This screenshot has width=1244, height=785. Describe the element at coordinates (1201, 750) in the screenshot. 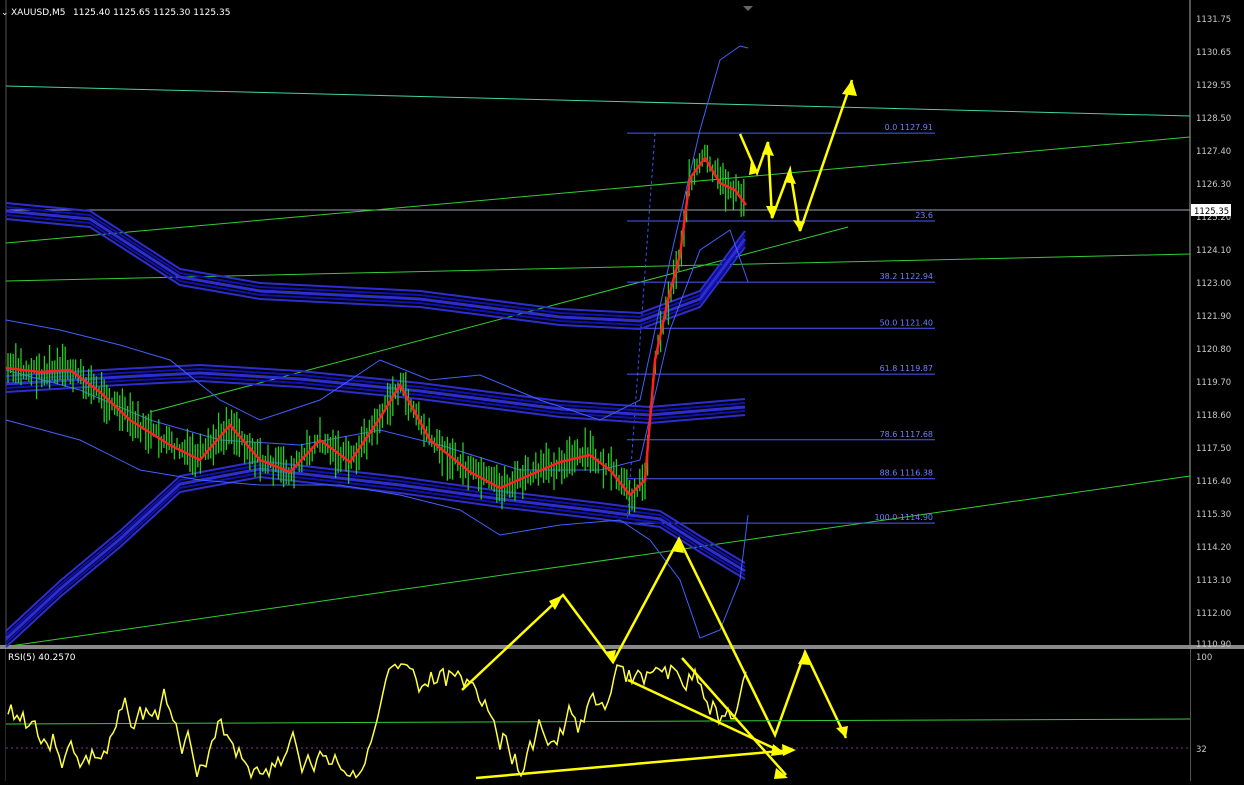

I see `rsi-tick-32: 32` at that location.